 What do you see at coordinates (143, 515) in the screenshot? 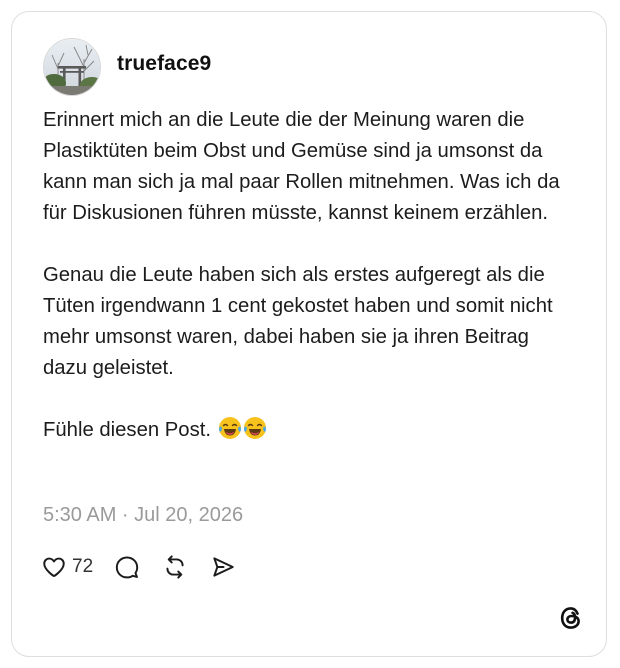
I see `post-timestamp: 5:30 AM · Jul 20, 2026` at bounding box center [143, 515].